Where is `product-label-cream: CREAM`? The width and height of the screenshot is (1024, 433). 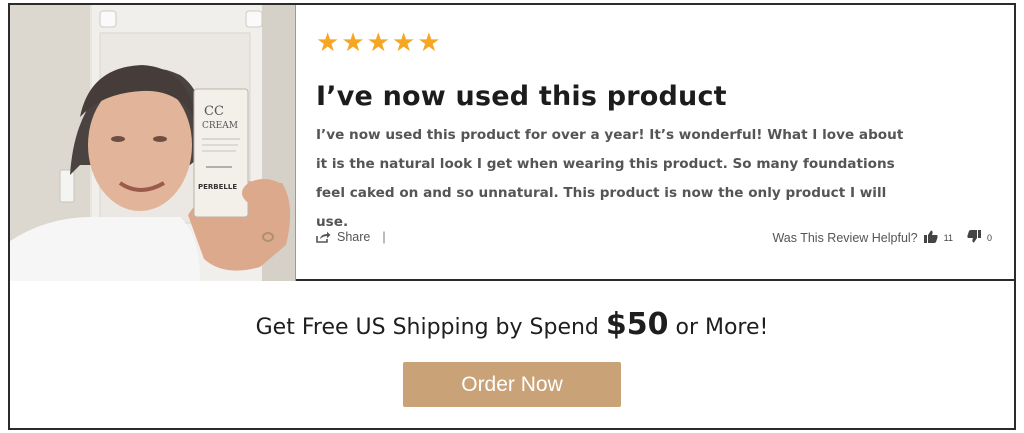 product-label-cream: CREAM is located at coordinates (220, 126).